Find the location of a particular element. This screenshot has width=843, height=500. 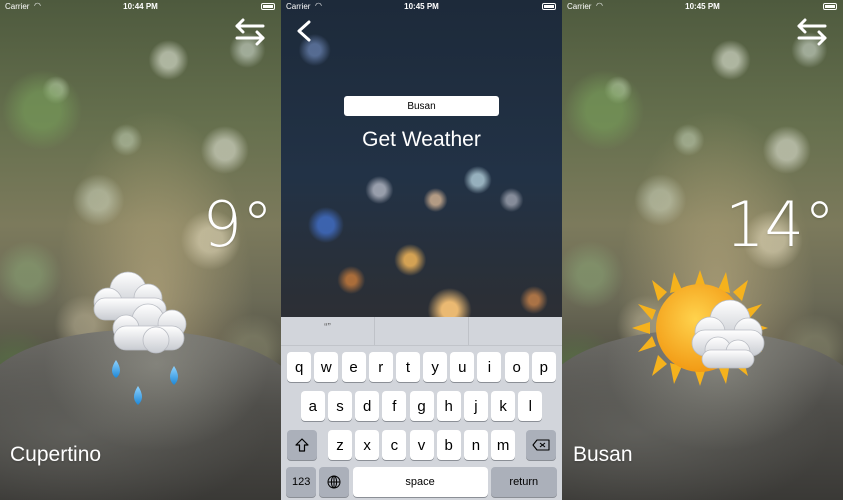

temperature-label: 14° is located at coordinates (780, 224).